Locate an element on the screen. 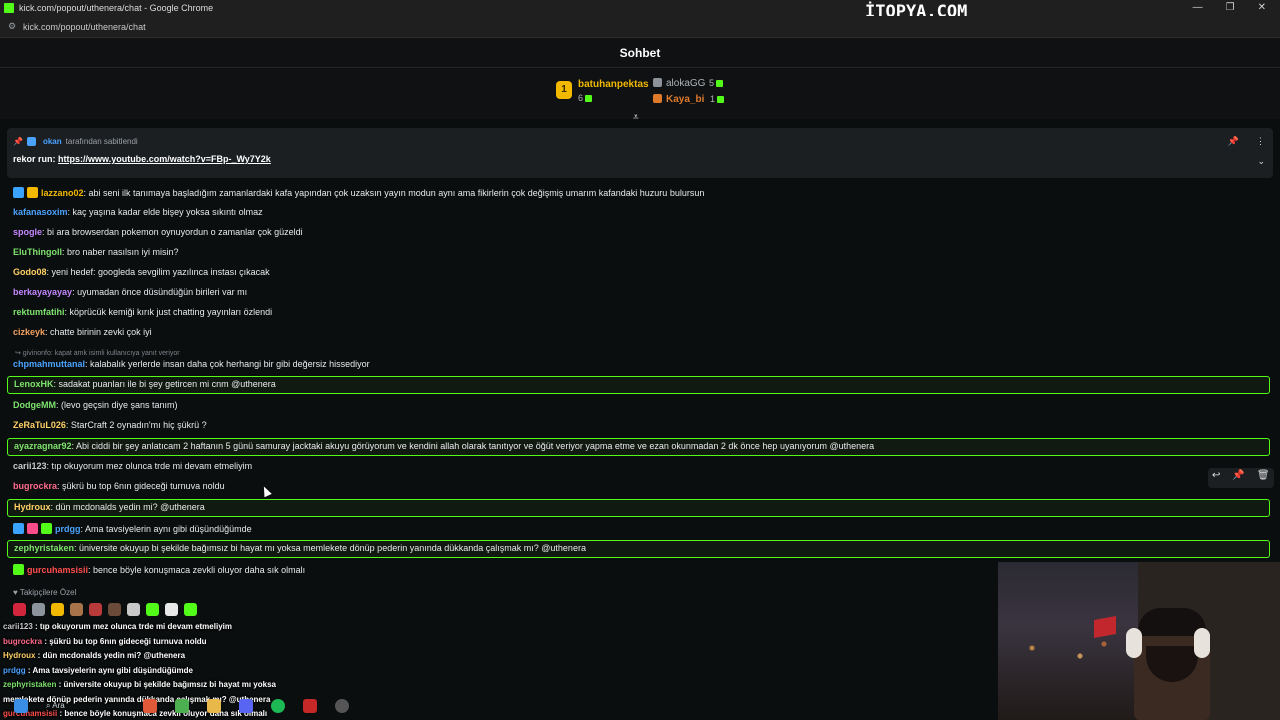 This screenshot has width=1280, height=720. chat-username: spogle is located at coordinates (27, 232).